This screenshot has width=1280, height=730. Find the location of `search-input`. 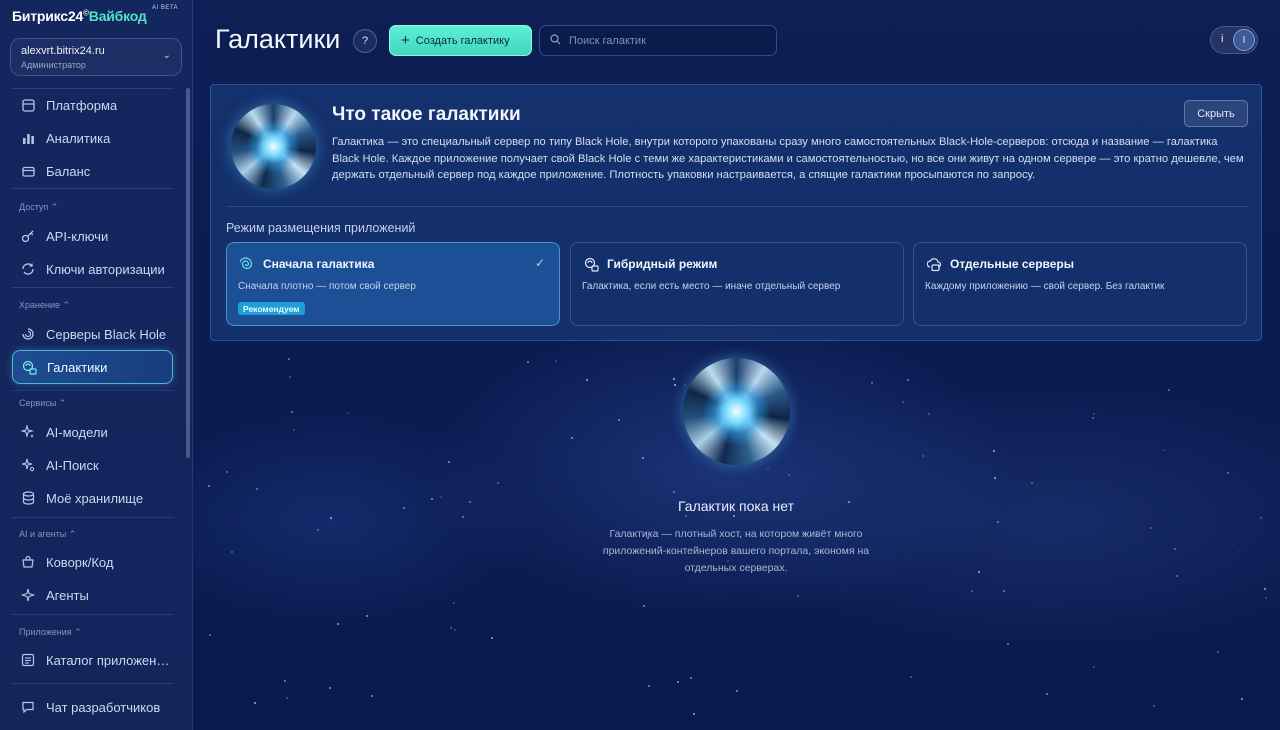

search-input is located at coordinates (664, 40).